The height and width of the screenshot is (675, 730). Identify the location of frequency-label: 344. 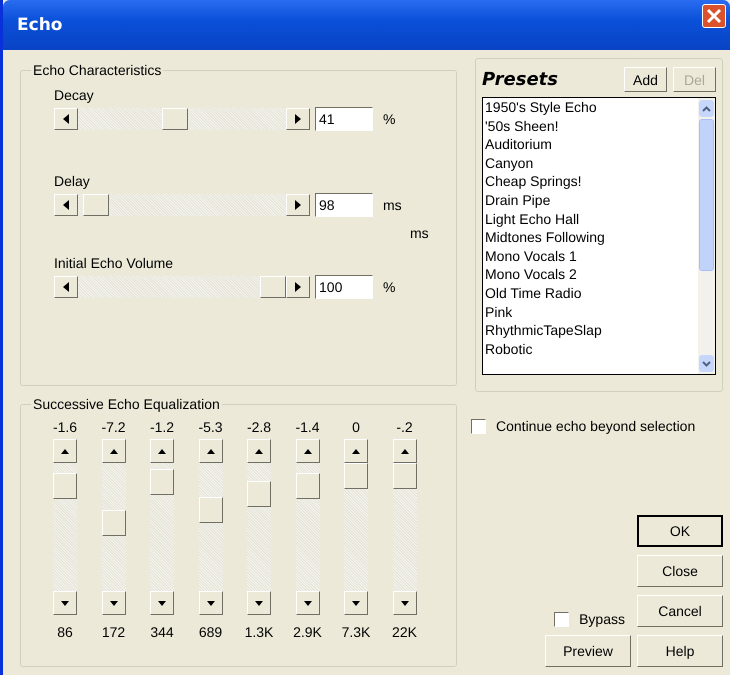
(162, 632).